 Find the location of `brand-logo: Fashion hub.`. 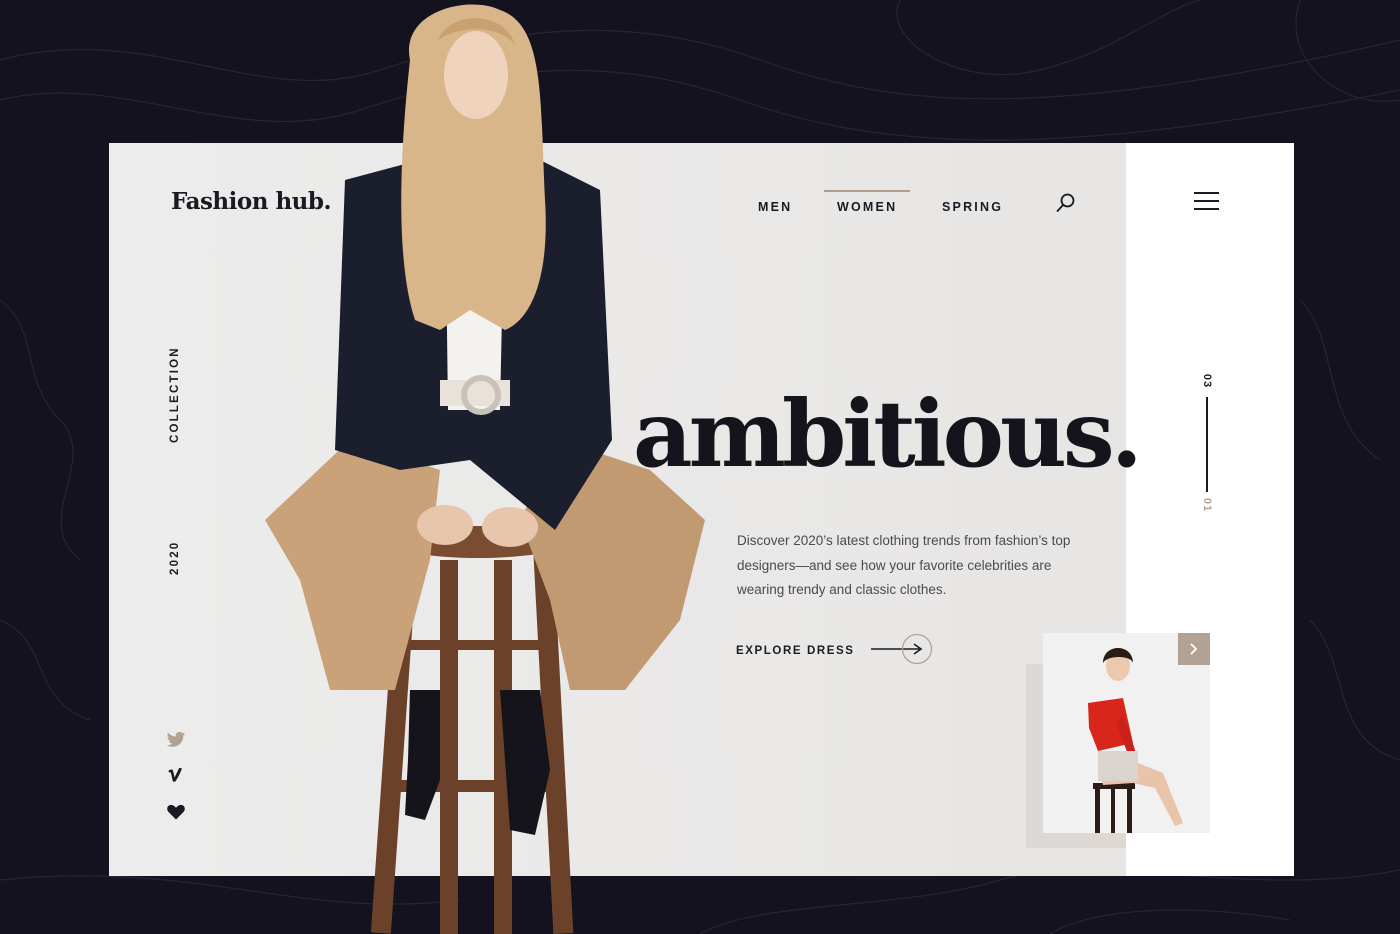

brand-logo: Fashion hub. is located at coordinates (251, 201).